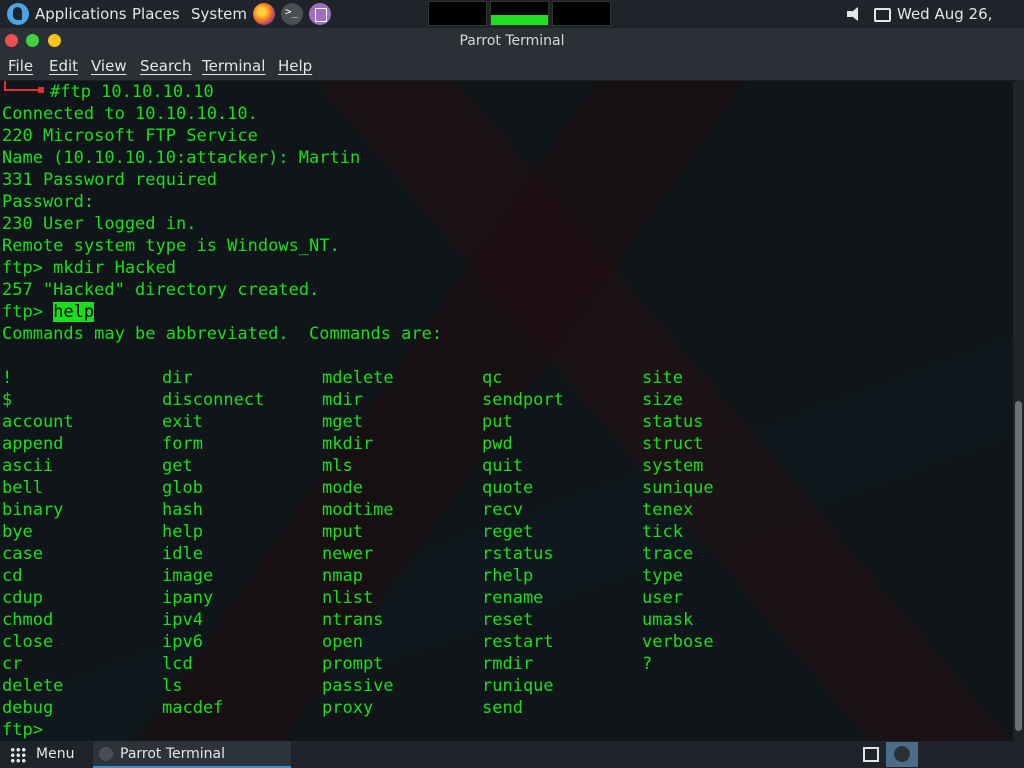  What do you see at coordinates (33, 686) in the screenshot?
I see `ftp-command: delete` at bounding box center [33, 686].